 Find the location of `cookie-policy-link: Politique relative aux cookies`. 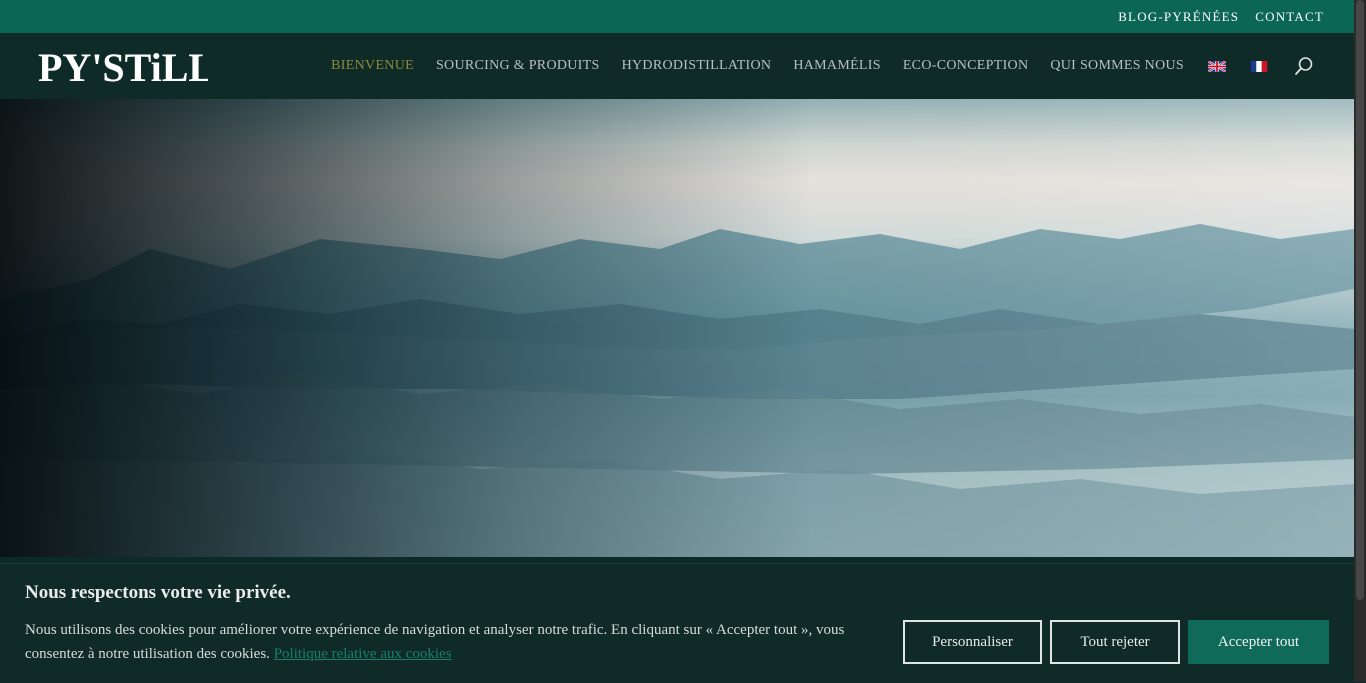

cookie-policy-link: Politique relative aux cookies is located at coordinates (363, 654).